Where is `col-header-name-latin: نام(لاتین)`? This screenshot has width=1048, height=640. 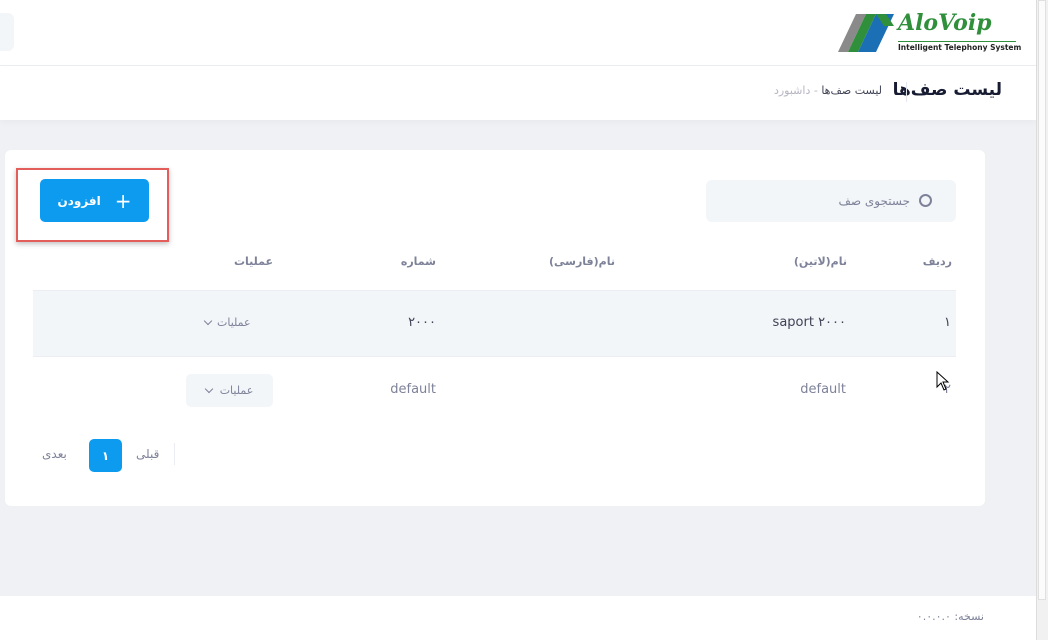 col-header-name-latin: نام(لاتین) is located at coordinates (820, 261).